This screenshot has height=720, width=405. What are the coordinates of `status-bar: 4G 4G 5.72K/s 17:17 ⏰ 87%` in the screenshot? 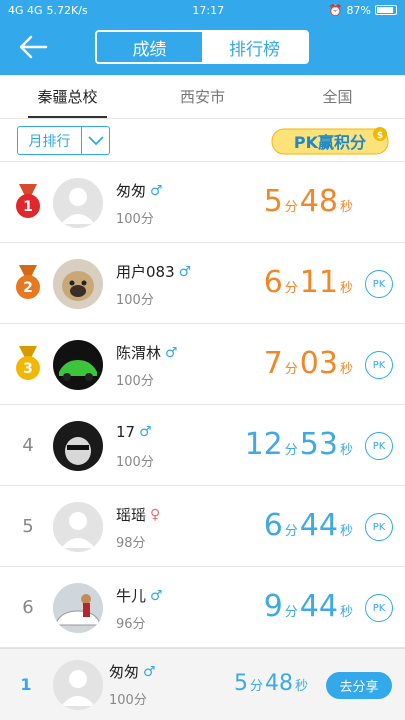 It's located at (202, 10).